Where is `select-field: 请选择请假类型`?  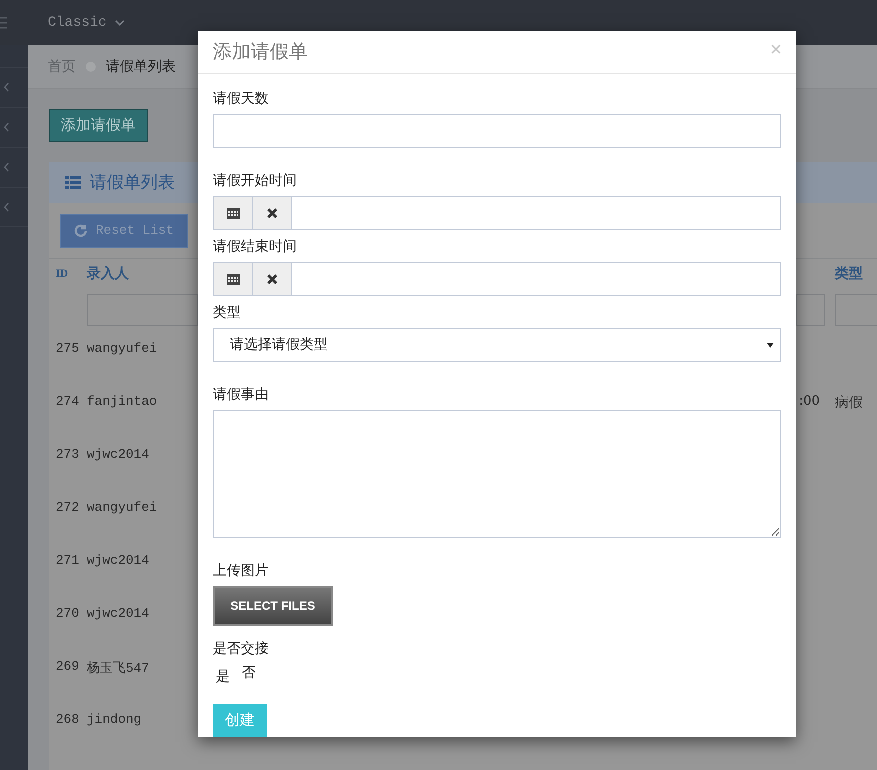 select-field: 请选择请假类型 is located at coordinates (497, 345).